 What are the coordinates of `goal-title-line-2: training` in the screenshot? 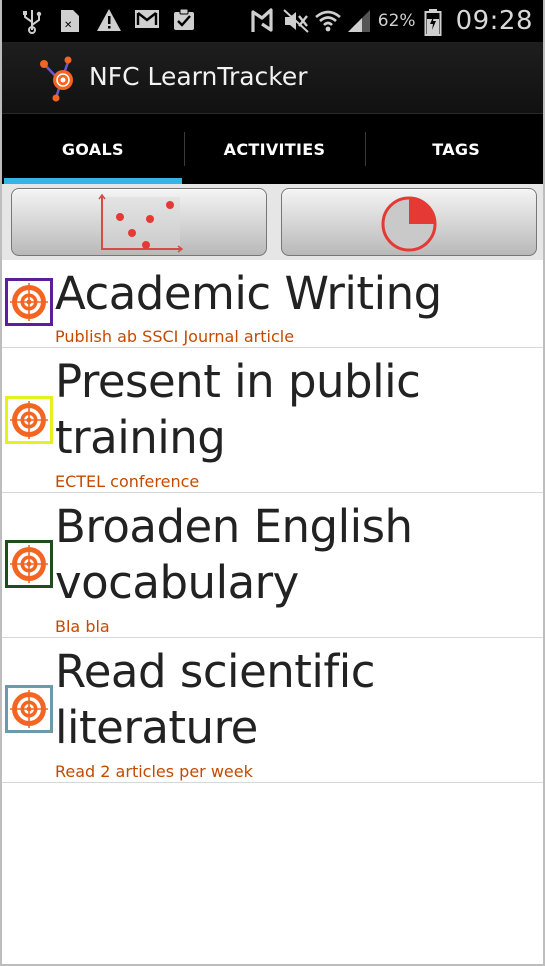 It's located at (140, 437).